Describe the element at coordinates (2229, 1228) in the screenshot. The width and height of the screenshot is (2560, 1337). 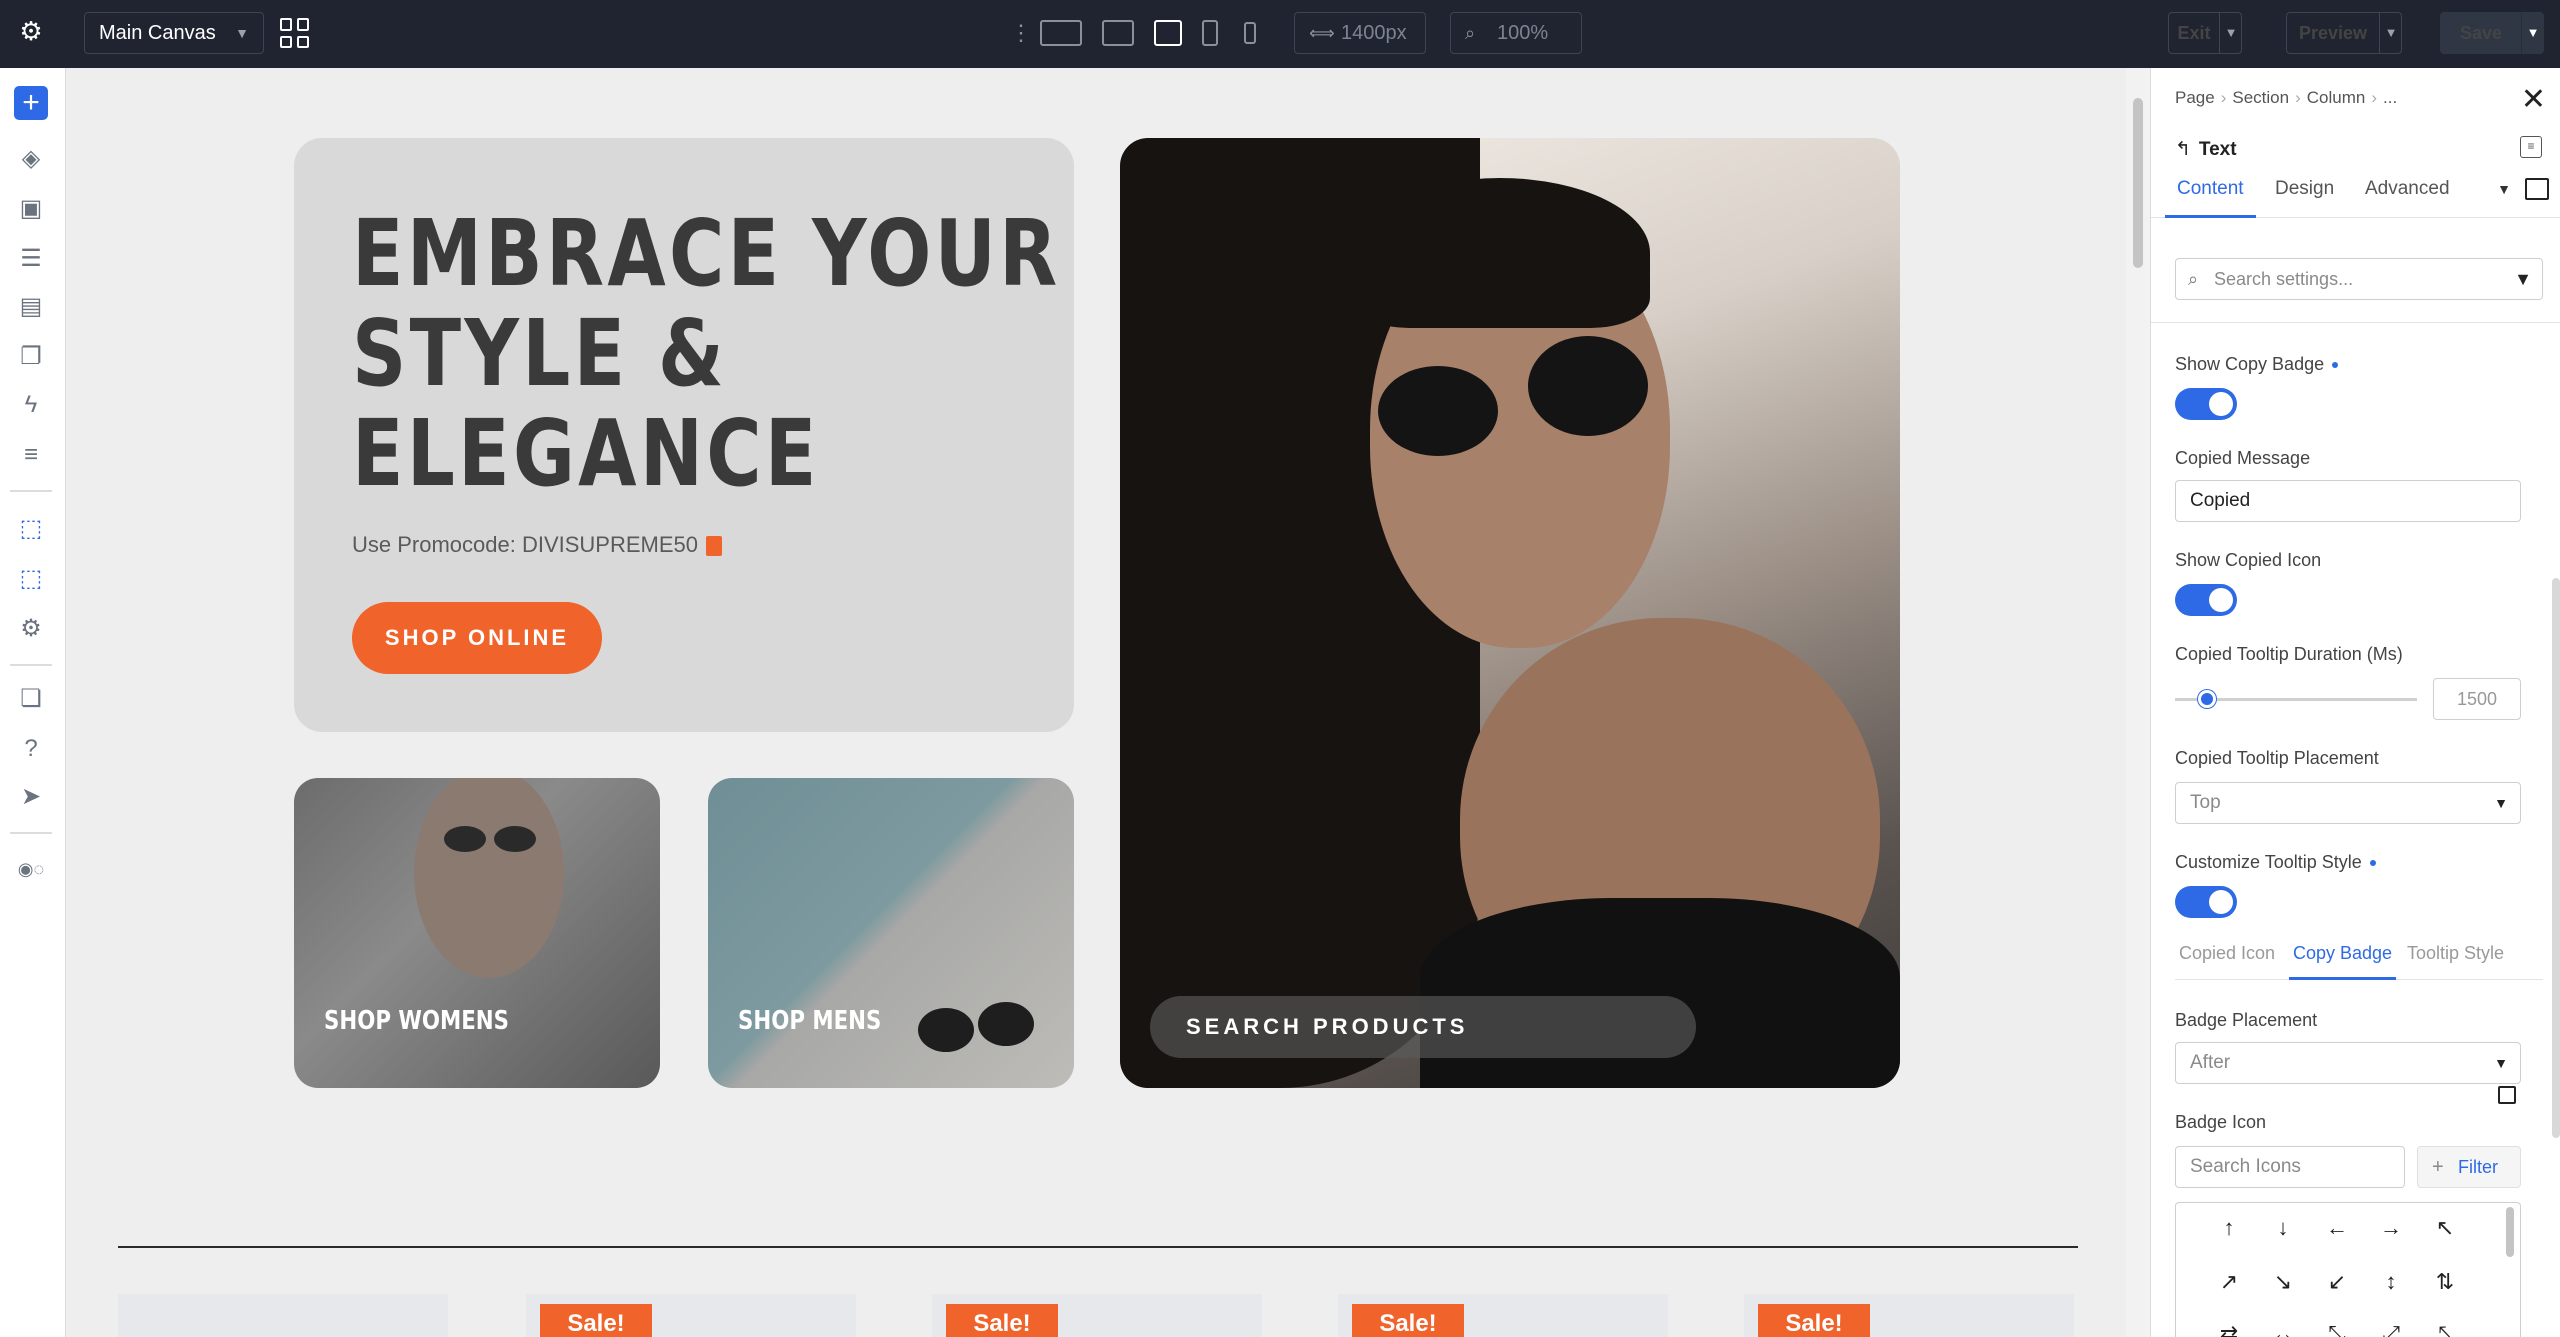
I see `arrow-up-icon: ↑` at that location.